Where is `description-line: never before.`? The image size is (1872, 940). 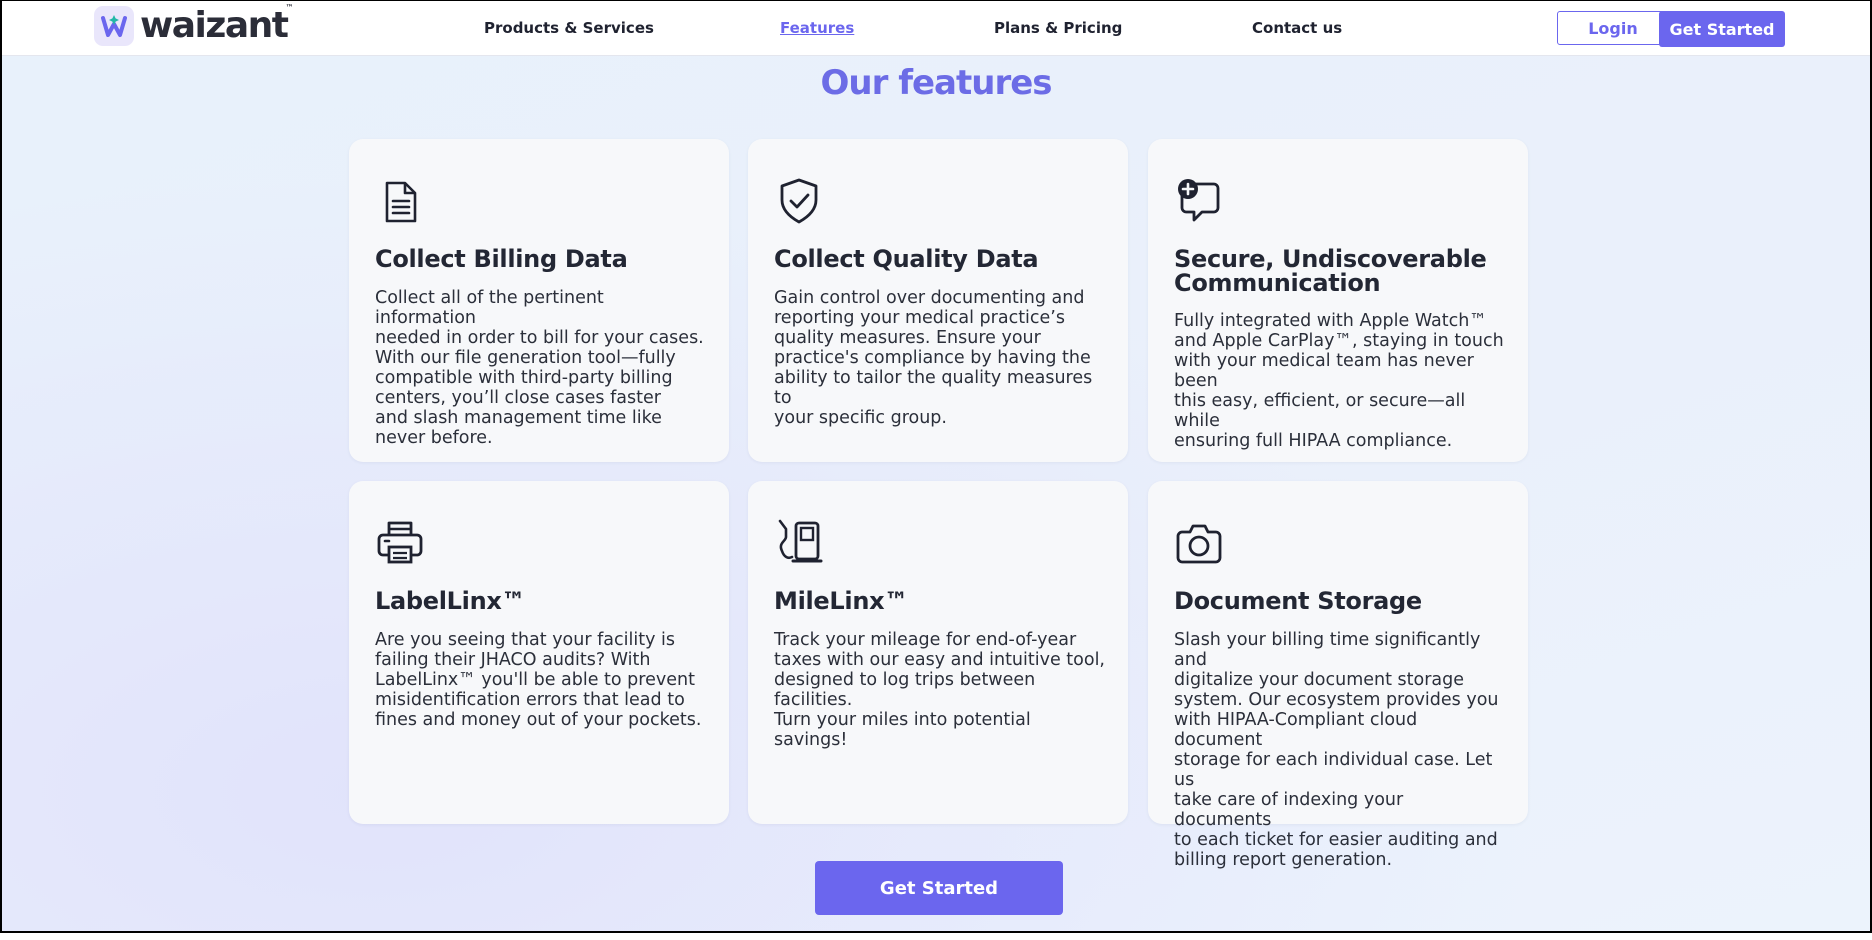 description-line: never before. is located at coordinates (434, 438).